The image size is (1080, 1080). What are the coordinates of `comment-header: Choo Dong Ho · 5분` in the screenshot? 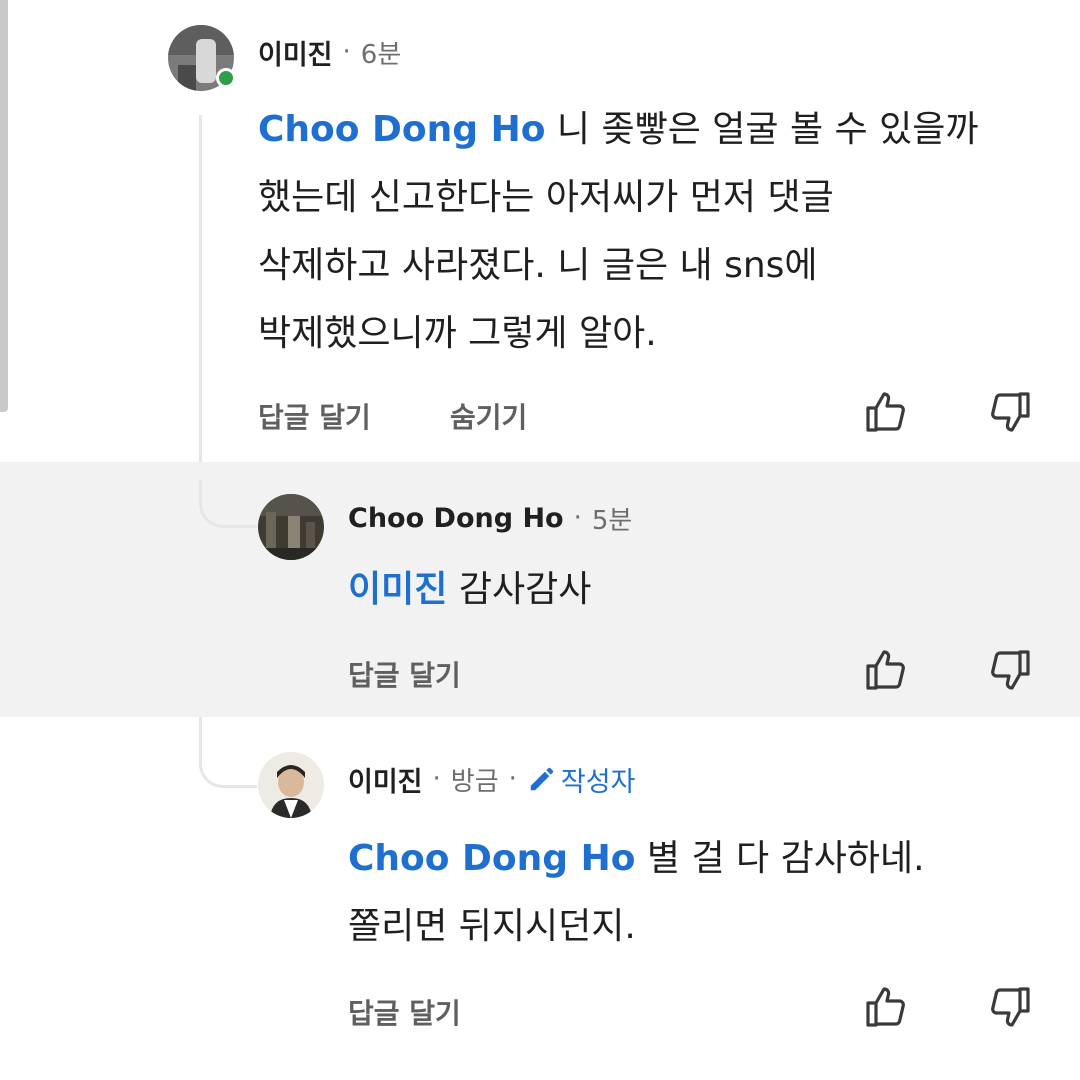 It's located at (490, 518).